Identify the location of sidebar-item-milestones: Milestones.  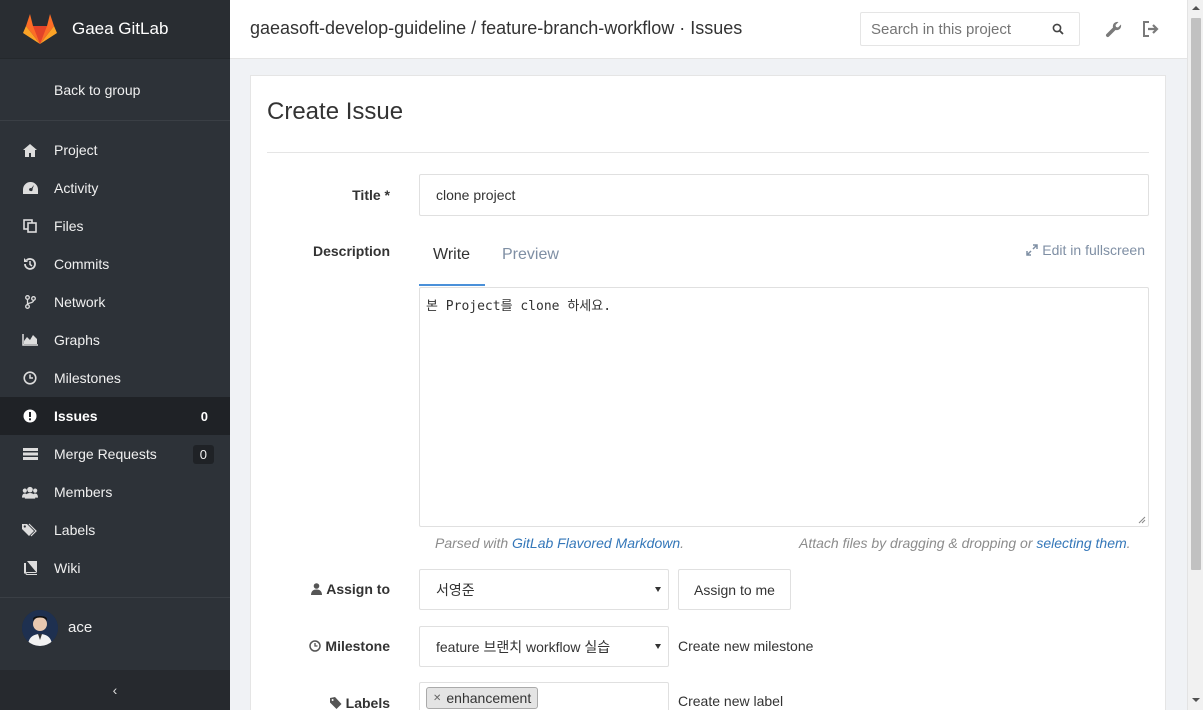
(115, 378).